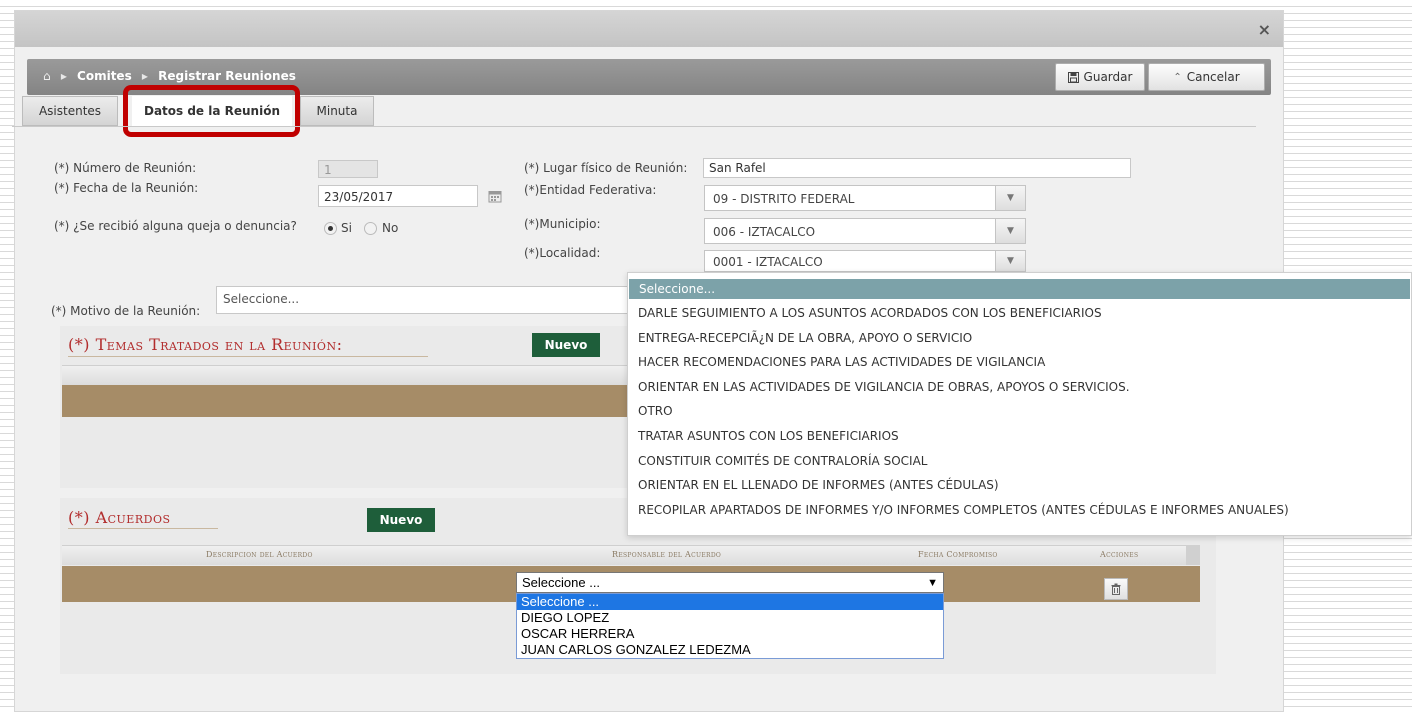 The image size is (1412, 713). Describe the element at coordinates (562, 224) in the screenshot. I see `municipio-label: (*)Municipio:` at that location.